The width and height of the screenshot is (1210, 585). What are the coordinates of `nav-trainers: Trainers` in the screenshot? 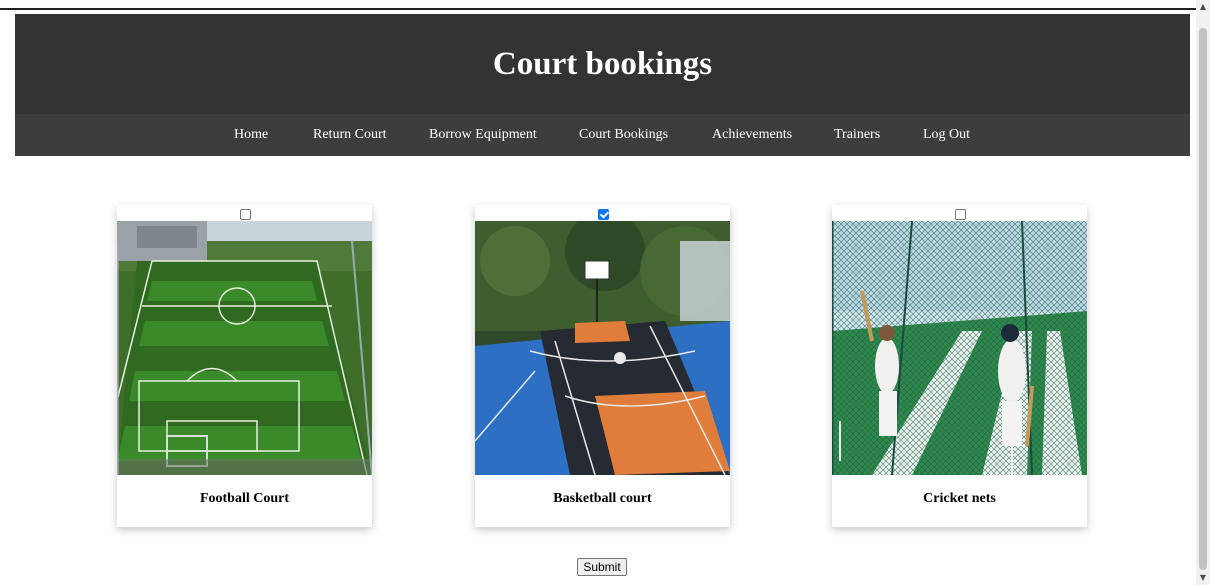 It's located at (857, 135).